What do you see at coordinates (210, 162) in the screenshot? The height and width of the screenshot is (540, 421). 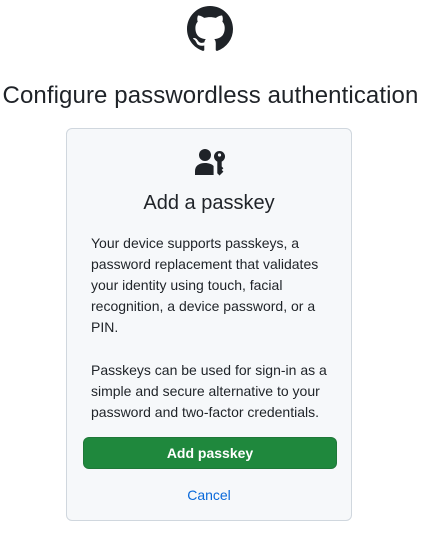 I see `passkey-icon` at bounding box center [210, 162].